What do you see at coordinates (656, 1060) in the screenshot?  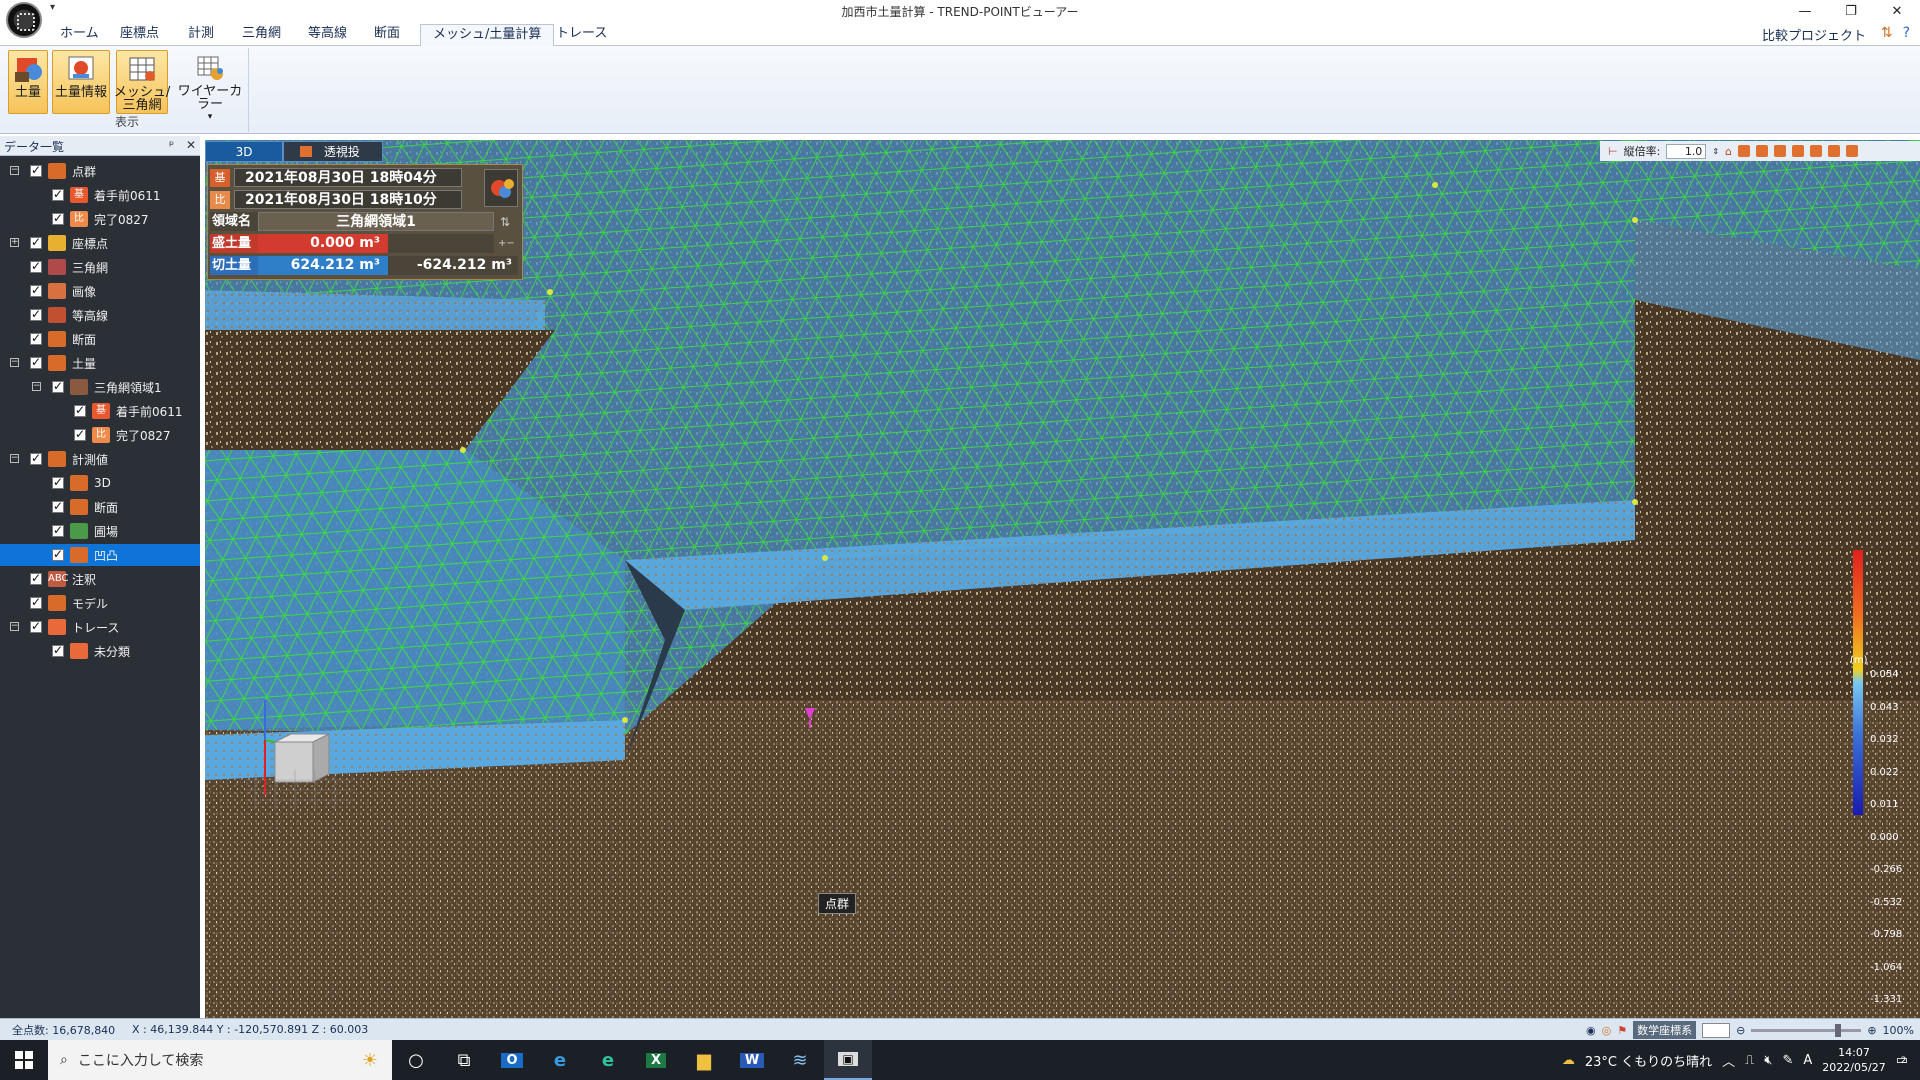 I see `excel-icon: X` at bounding box center [656, 1060].